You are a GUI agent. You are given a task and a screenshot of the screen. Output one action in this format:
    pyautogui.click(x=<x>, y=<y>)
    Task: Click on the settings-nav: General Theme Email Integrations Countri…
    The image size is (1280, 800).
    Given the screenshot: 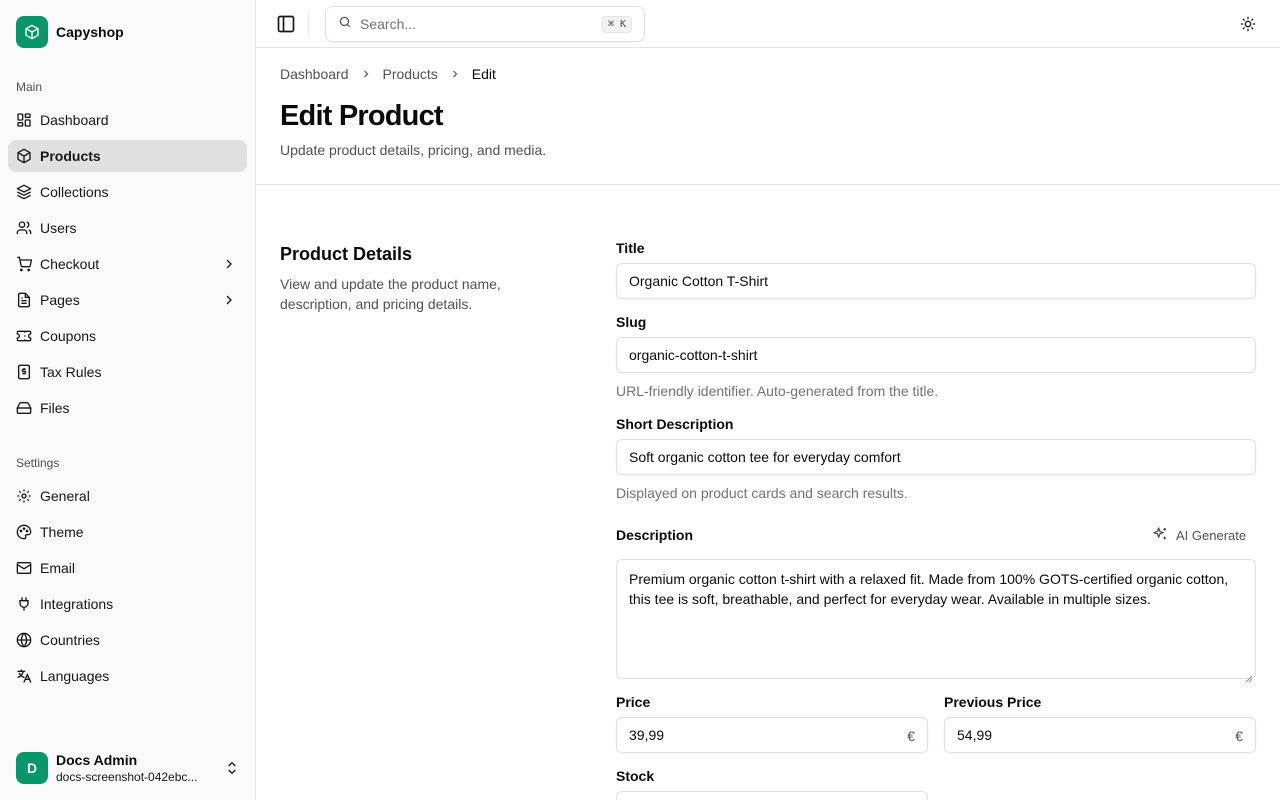 What is the action you would take?
    pyautogui.click(x=127, y=588)
    